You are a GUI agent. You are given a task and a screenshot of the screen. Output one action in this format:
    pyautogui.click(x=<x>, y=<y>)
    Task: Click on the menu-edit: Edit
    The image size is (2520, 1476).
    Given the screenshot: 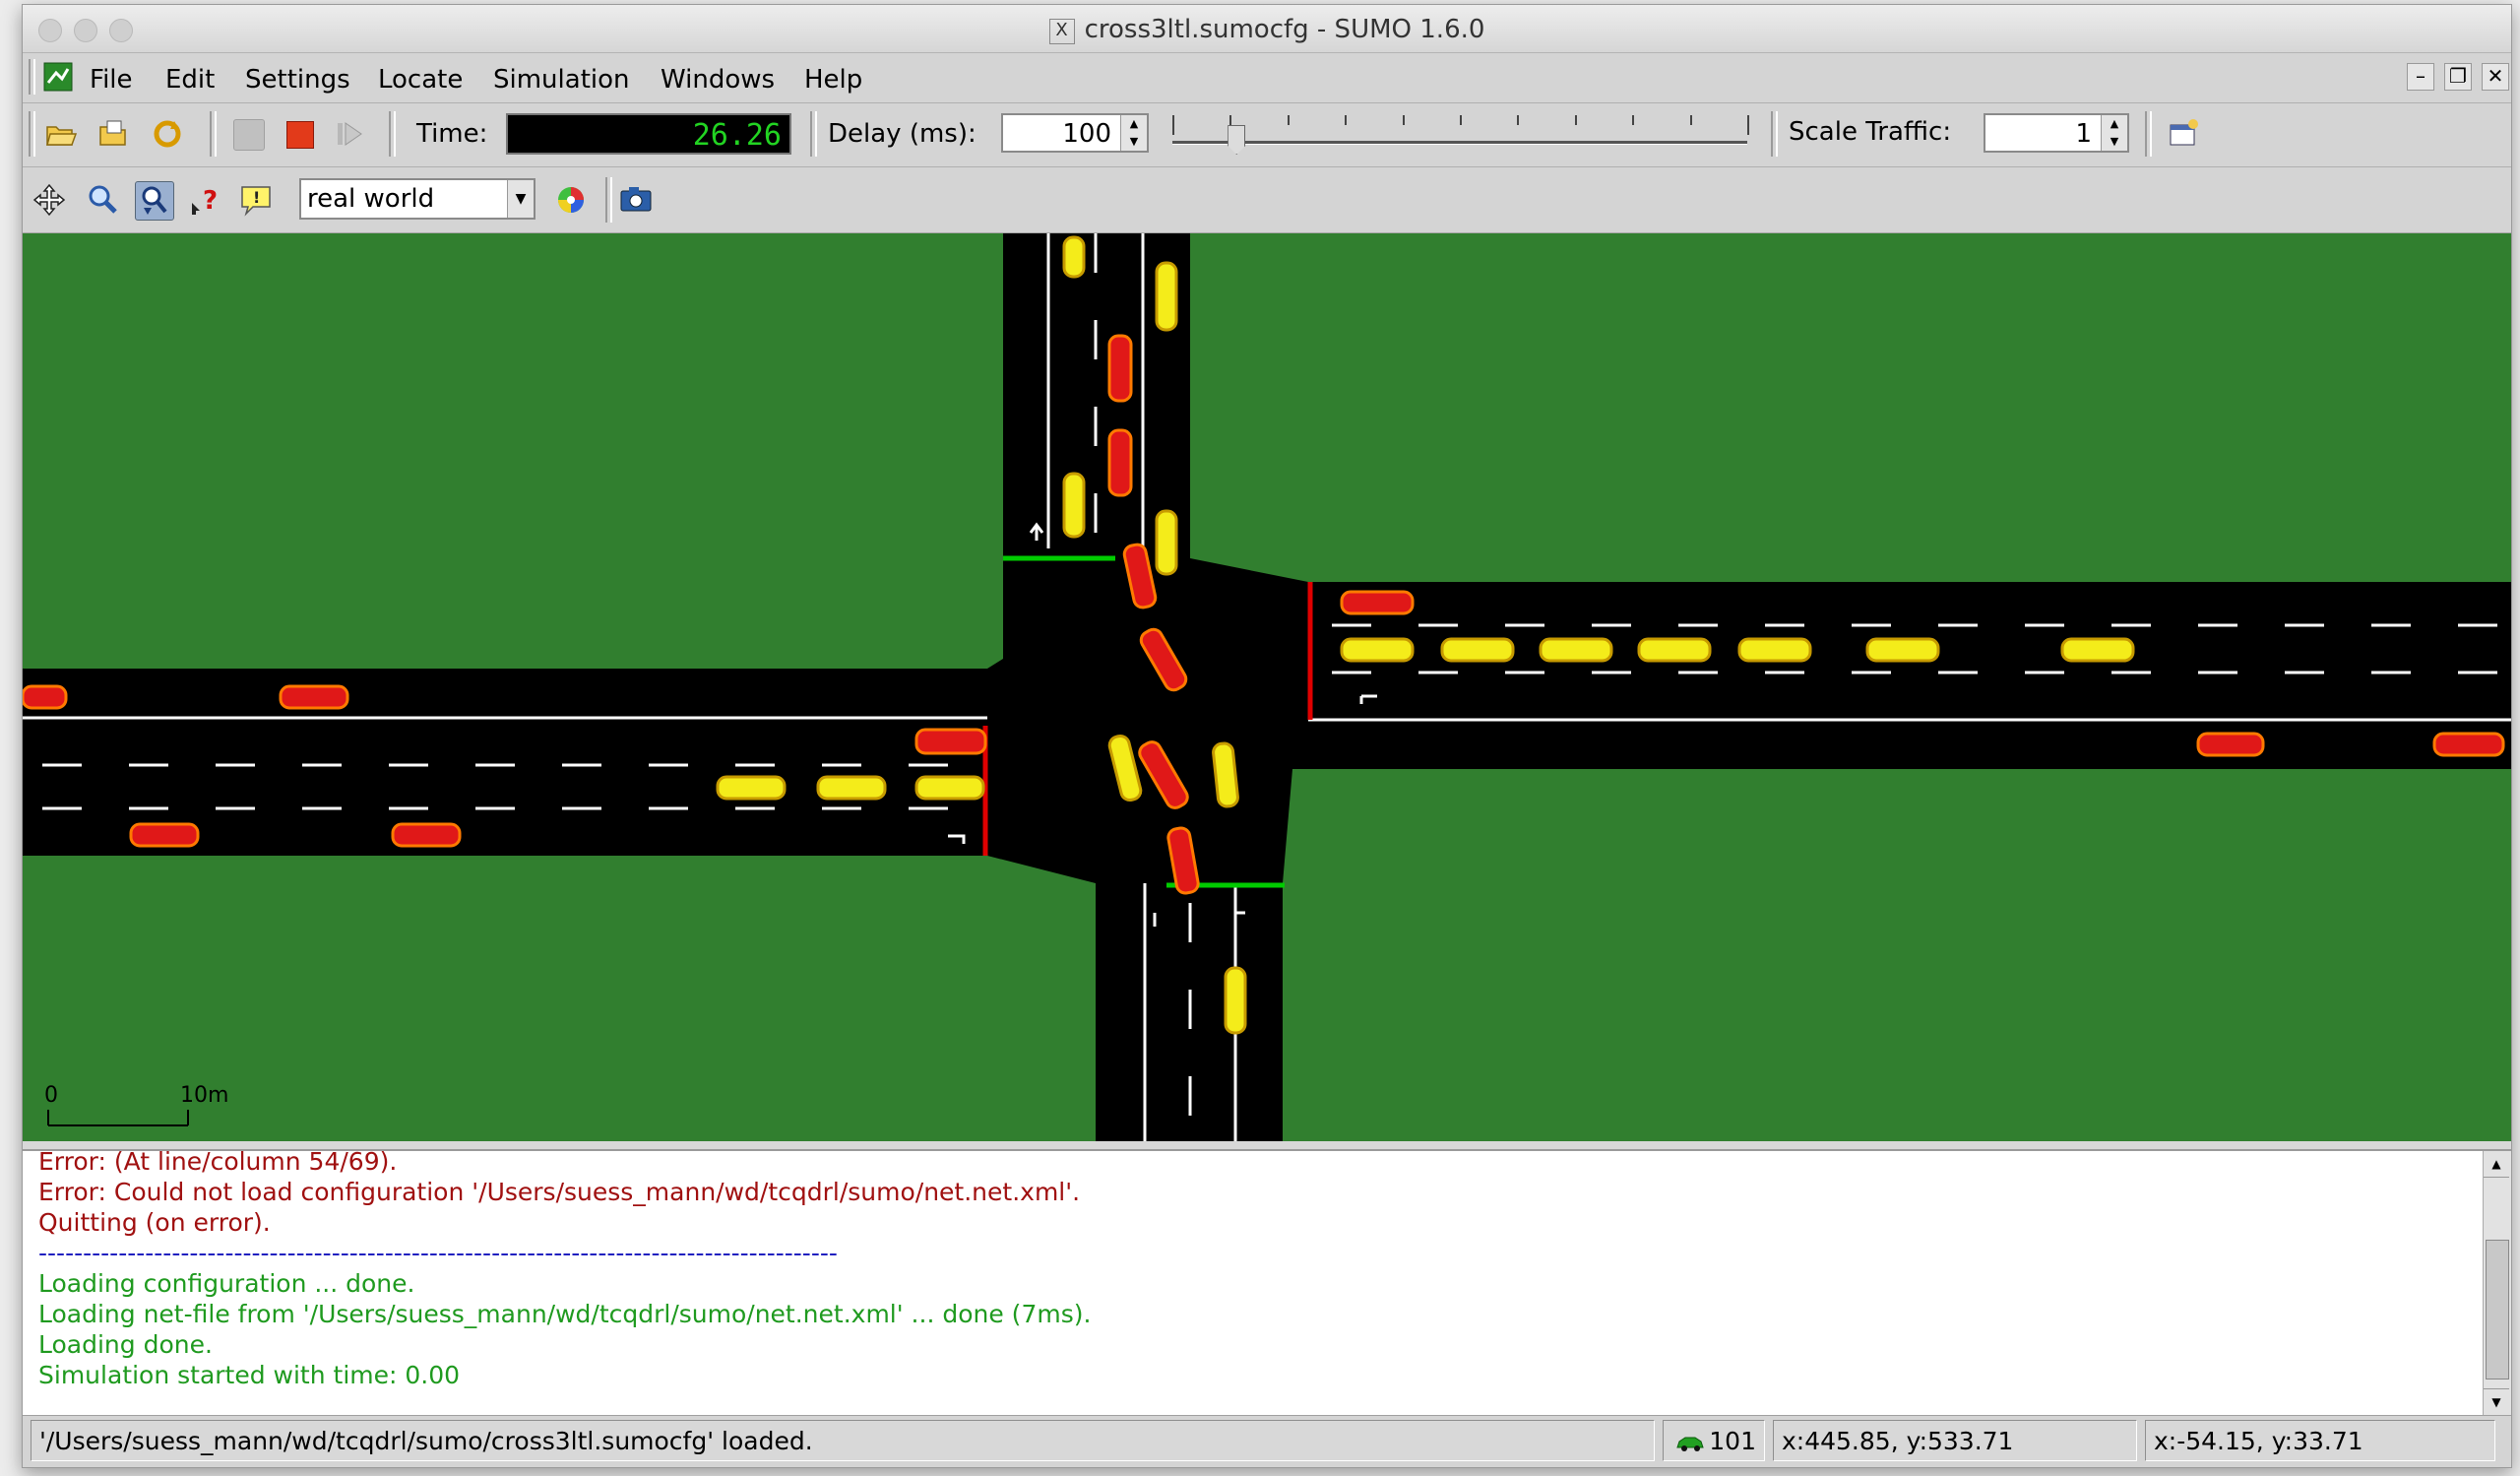 What is the action you would take?
    pyautogui.click(x=190, y=80)
    